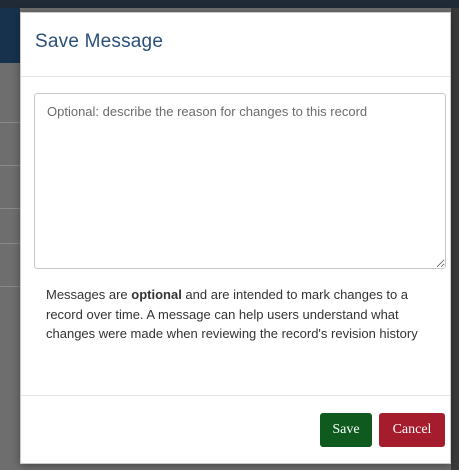  I want to click on background-top-bar, so click(229, 4).